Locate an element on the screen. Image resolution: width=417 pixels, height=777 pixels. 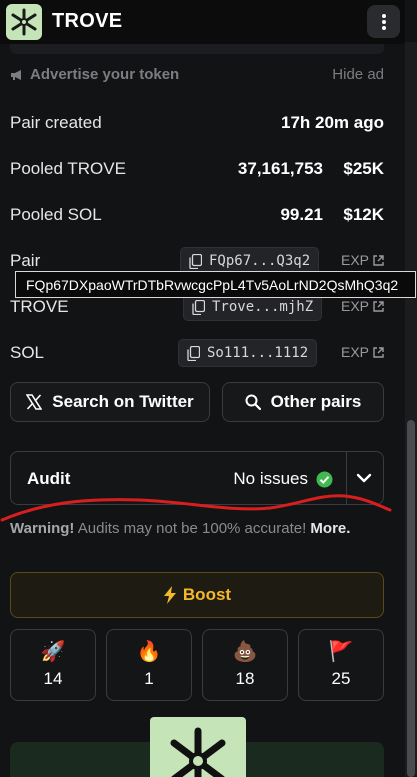
pooled-sol-row: Pooled SOL 99.21 $12K is located at coordinates (197, 217).